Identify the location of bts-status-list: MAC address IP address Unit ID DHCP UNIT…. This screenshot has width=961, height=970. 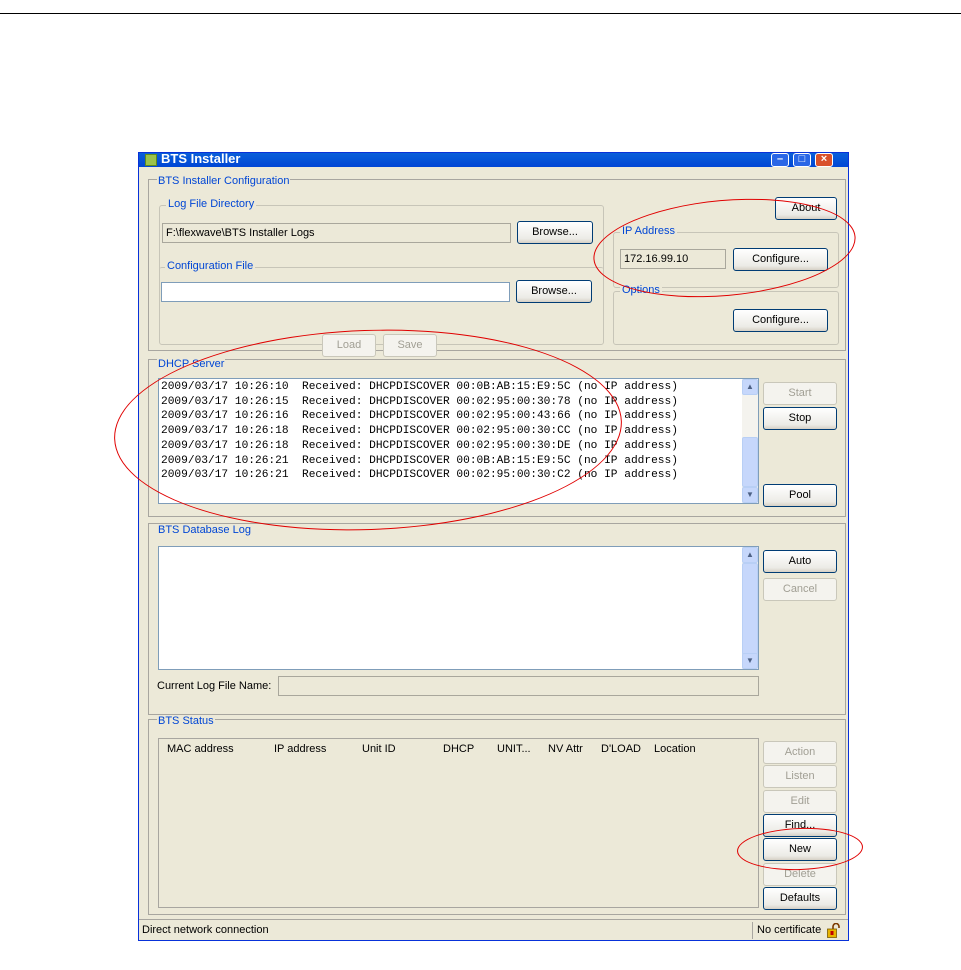
(458, 823).